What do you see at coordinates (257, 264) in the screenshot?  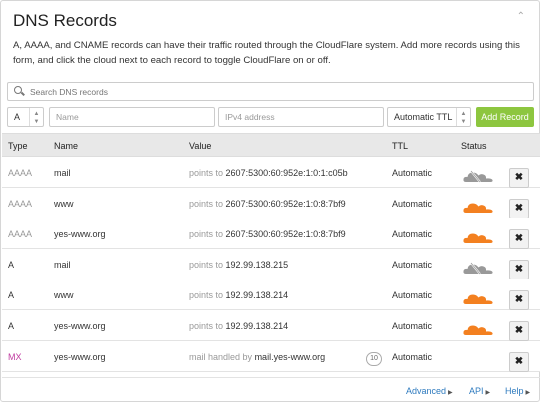 I see `value-content: 192.99.138.215` at bounding box center [257, 264].